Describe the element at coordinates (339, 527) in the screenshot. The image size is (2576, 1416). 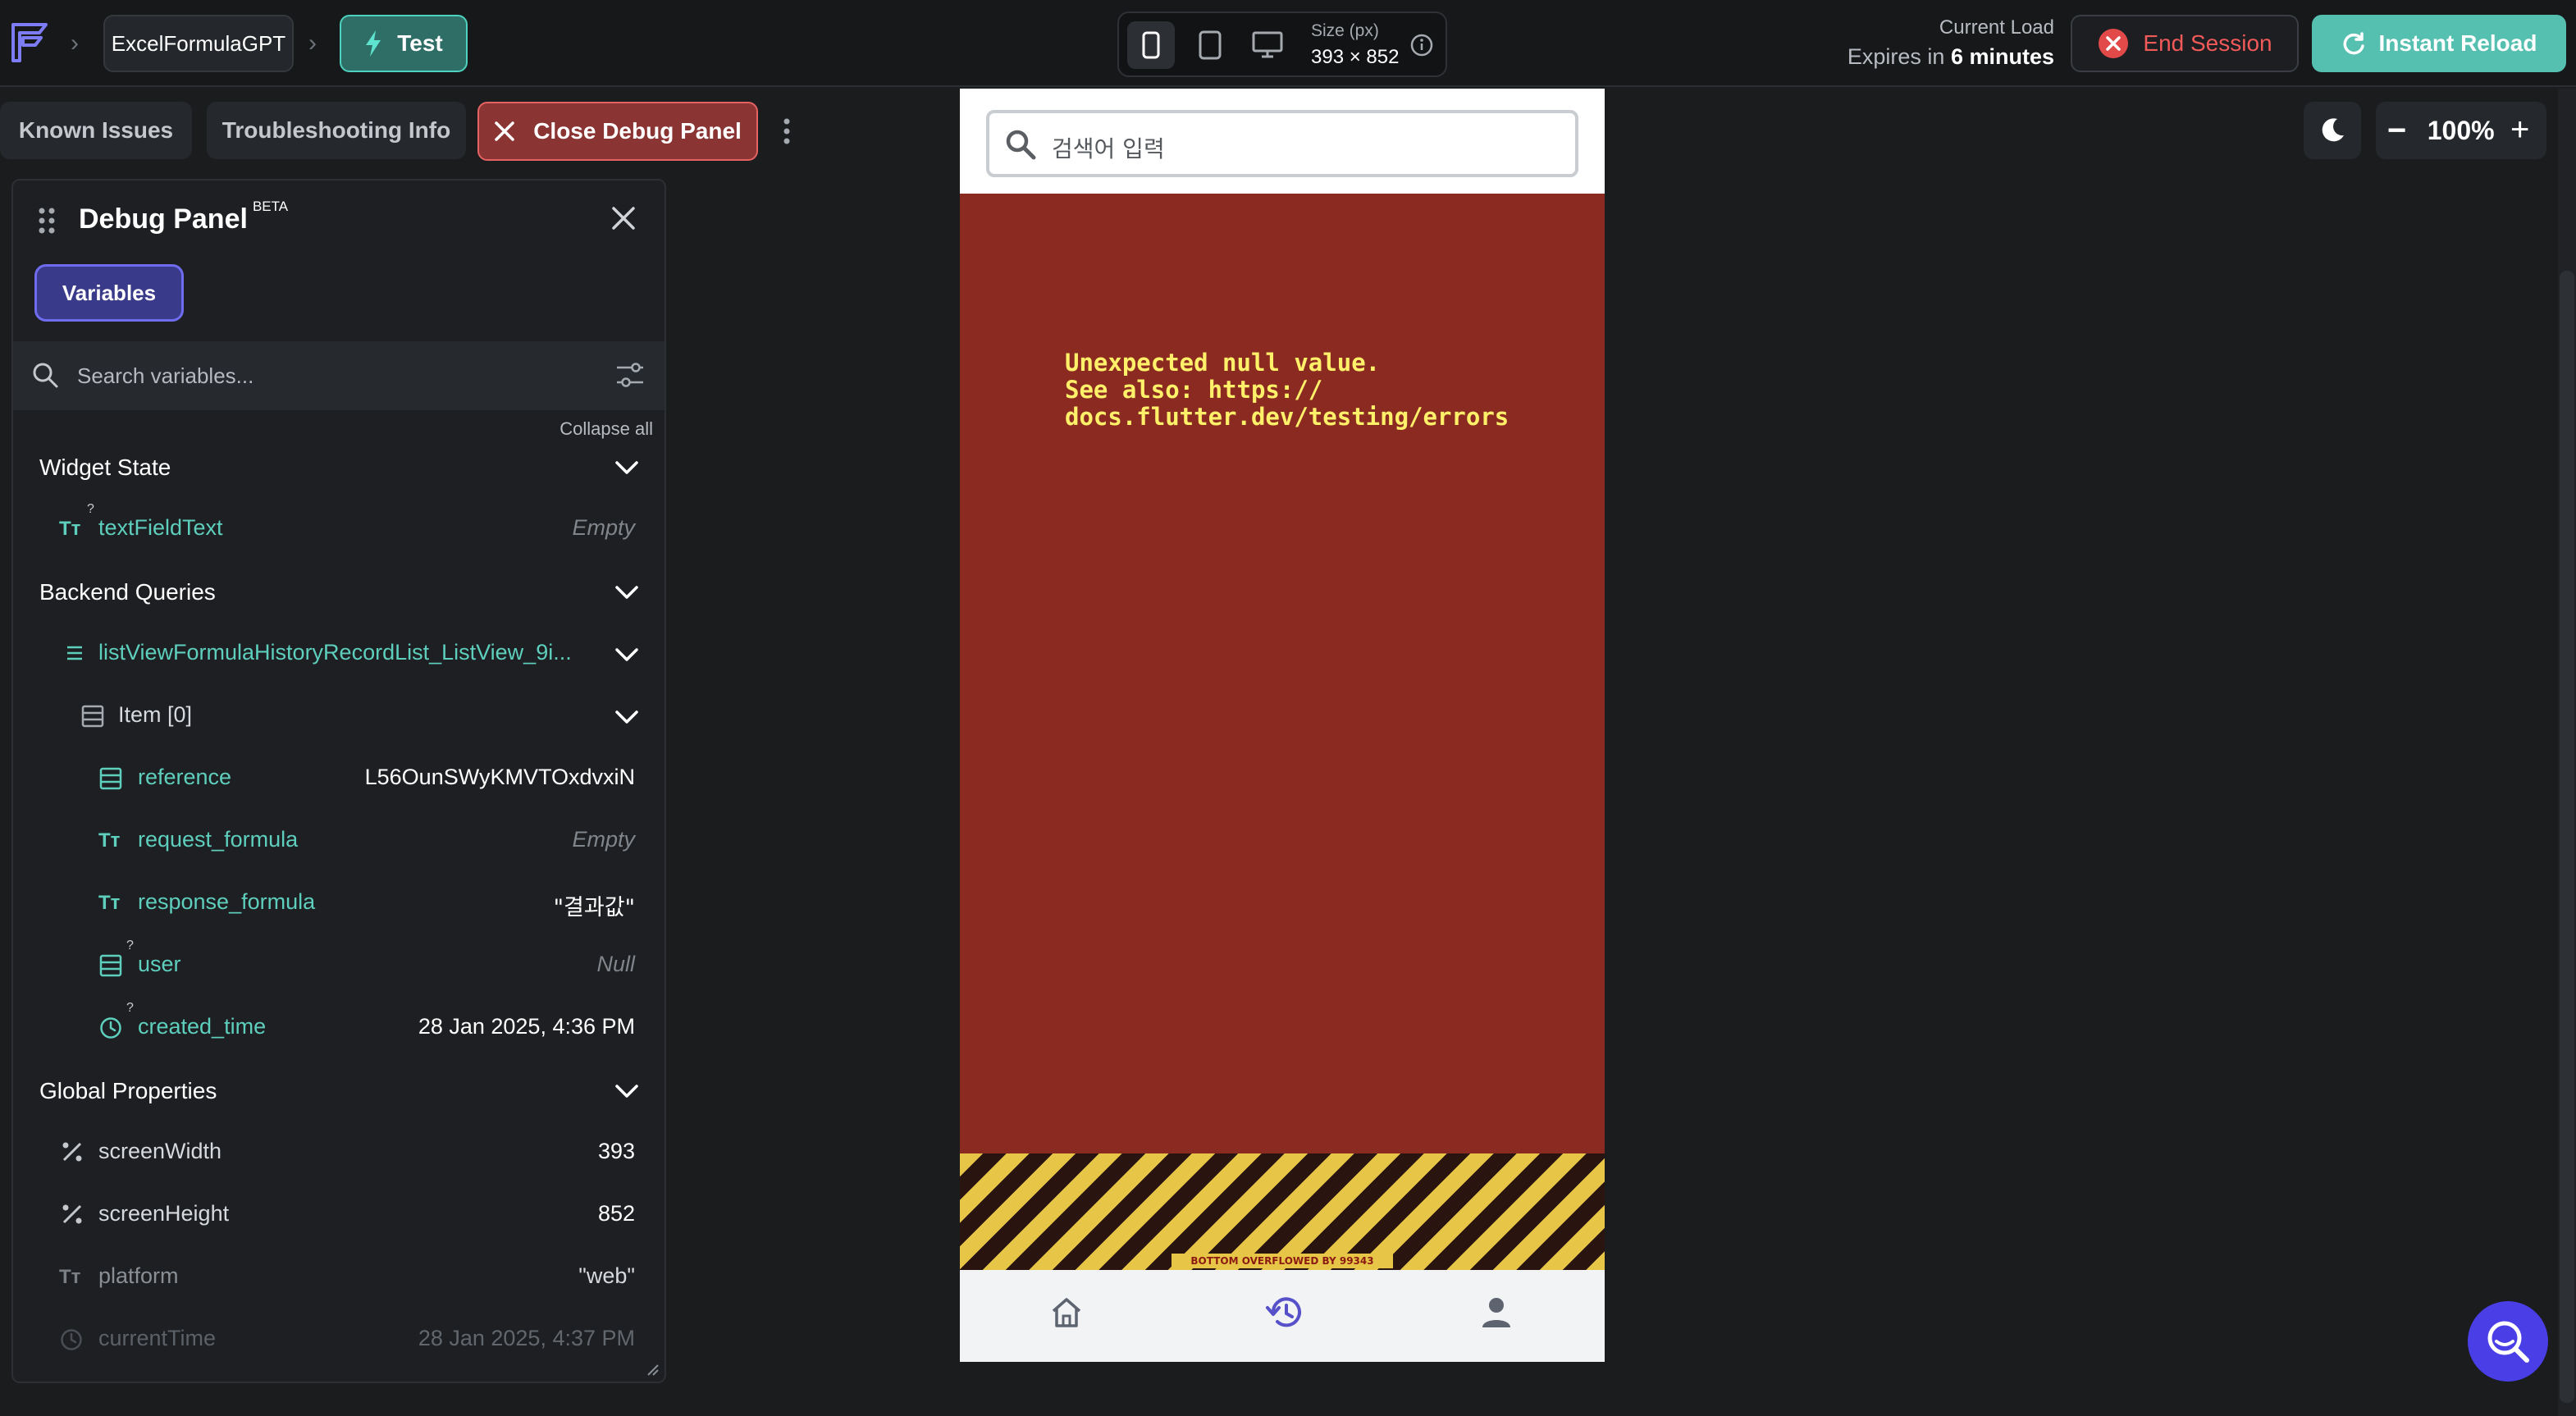
I see `variable-row-textfieldtext: ? Tт textFieldText Empty` at that location.